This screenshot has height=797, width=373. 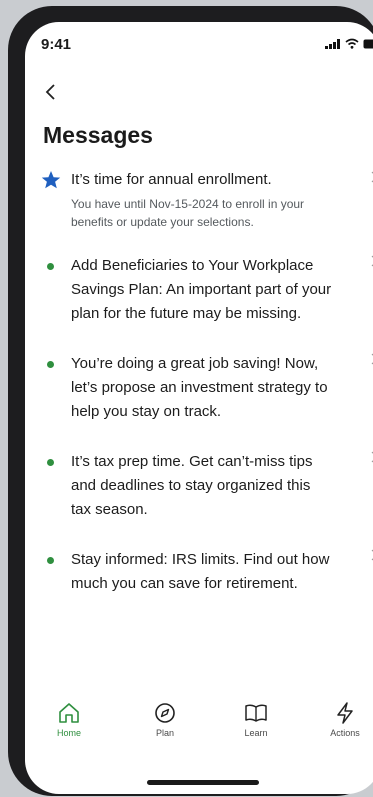 What do you see at coordinates (69, 713) in the screenshot?
I see `home-icon` at bounding box center [69, 713].